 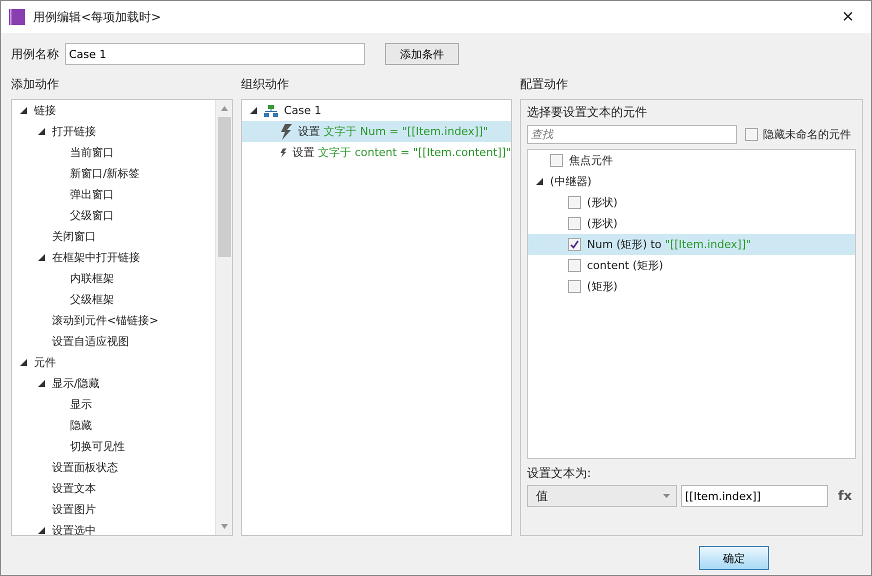 What do you see at coordinates (393, 131) in the screenshot?
I see `action-text: 设置 文字于 Num = "[[Item.index]]"` at bounding box center [393, 131].